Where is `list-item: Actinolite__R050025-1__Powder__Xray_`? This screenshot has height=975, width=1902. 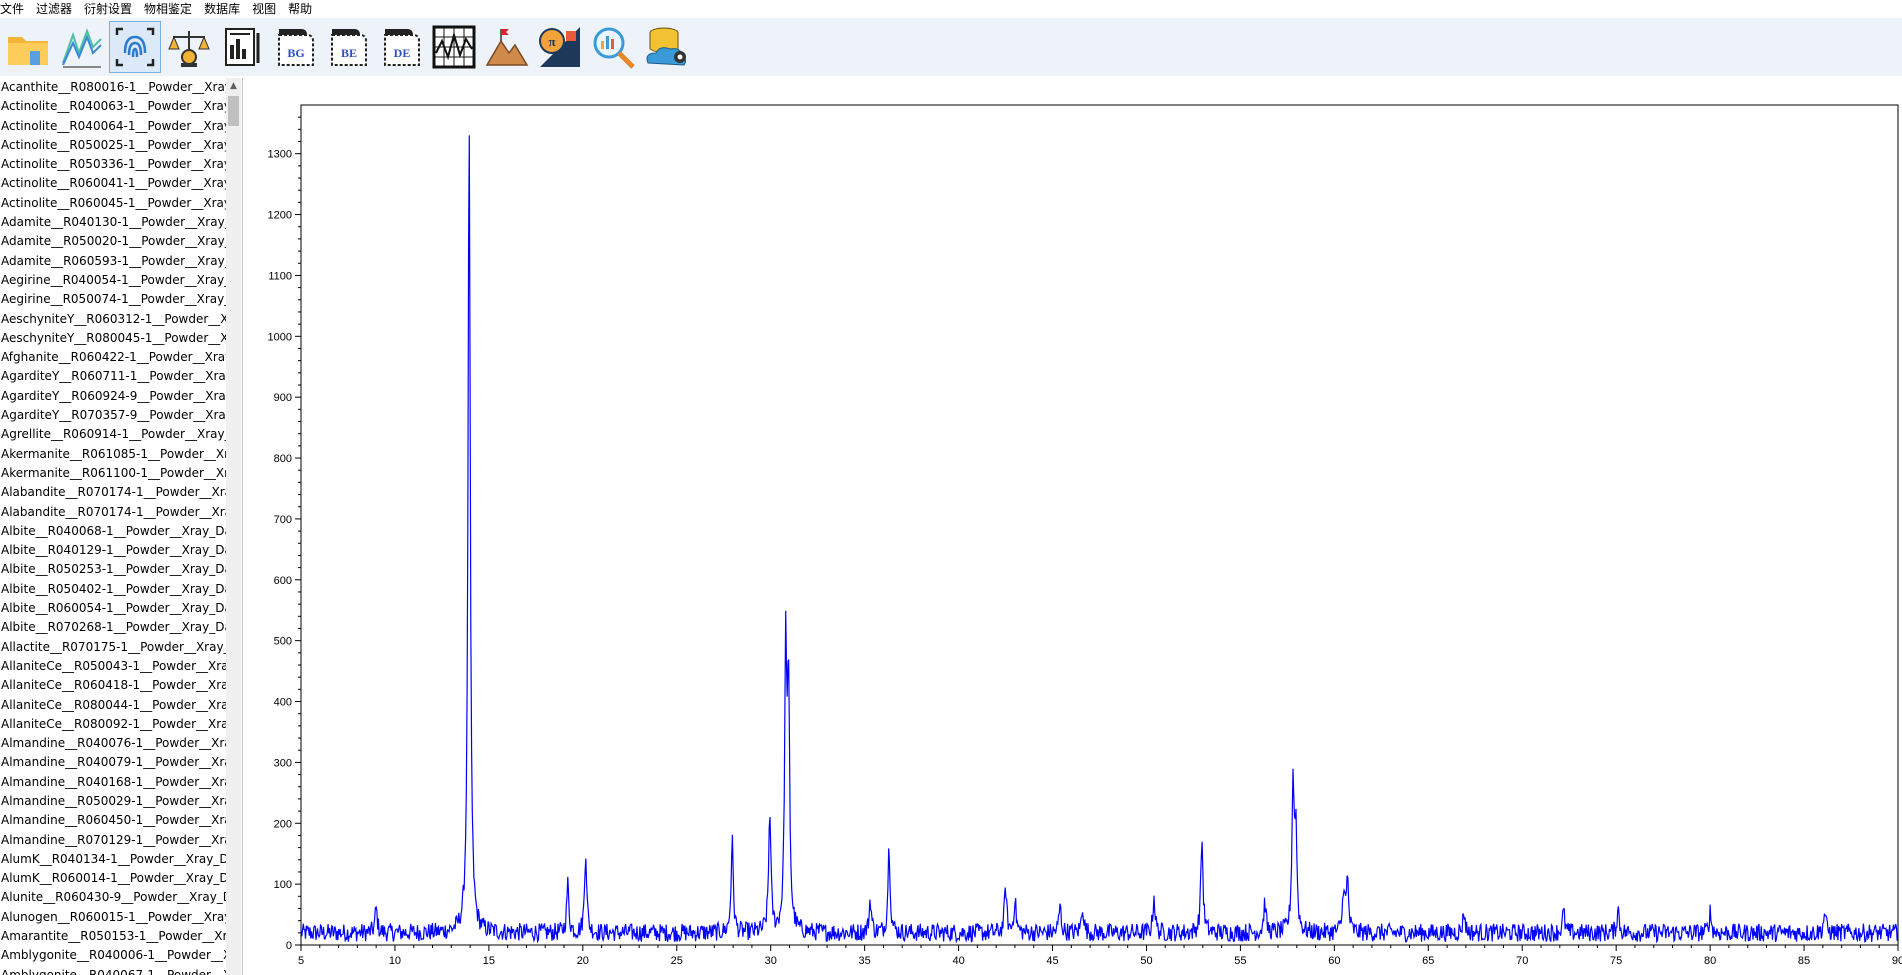
list-item: Actinolite__R050025-1__Powder__Xray_ is located at coordinates (113, 145).